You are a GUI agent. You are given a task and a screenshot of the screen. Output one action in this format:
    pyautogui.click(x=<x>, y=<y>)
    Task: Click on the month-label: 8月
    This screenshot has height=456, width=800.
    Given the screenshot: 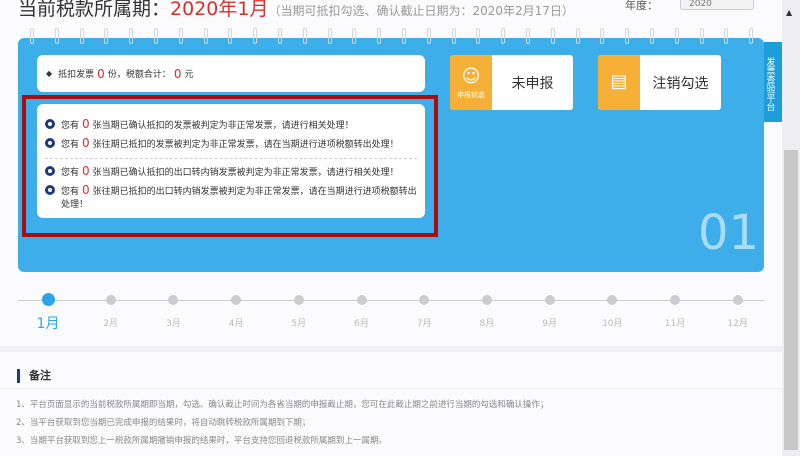 What is the action you would take?
    pyautogui.click(x=487, y=322)
    